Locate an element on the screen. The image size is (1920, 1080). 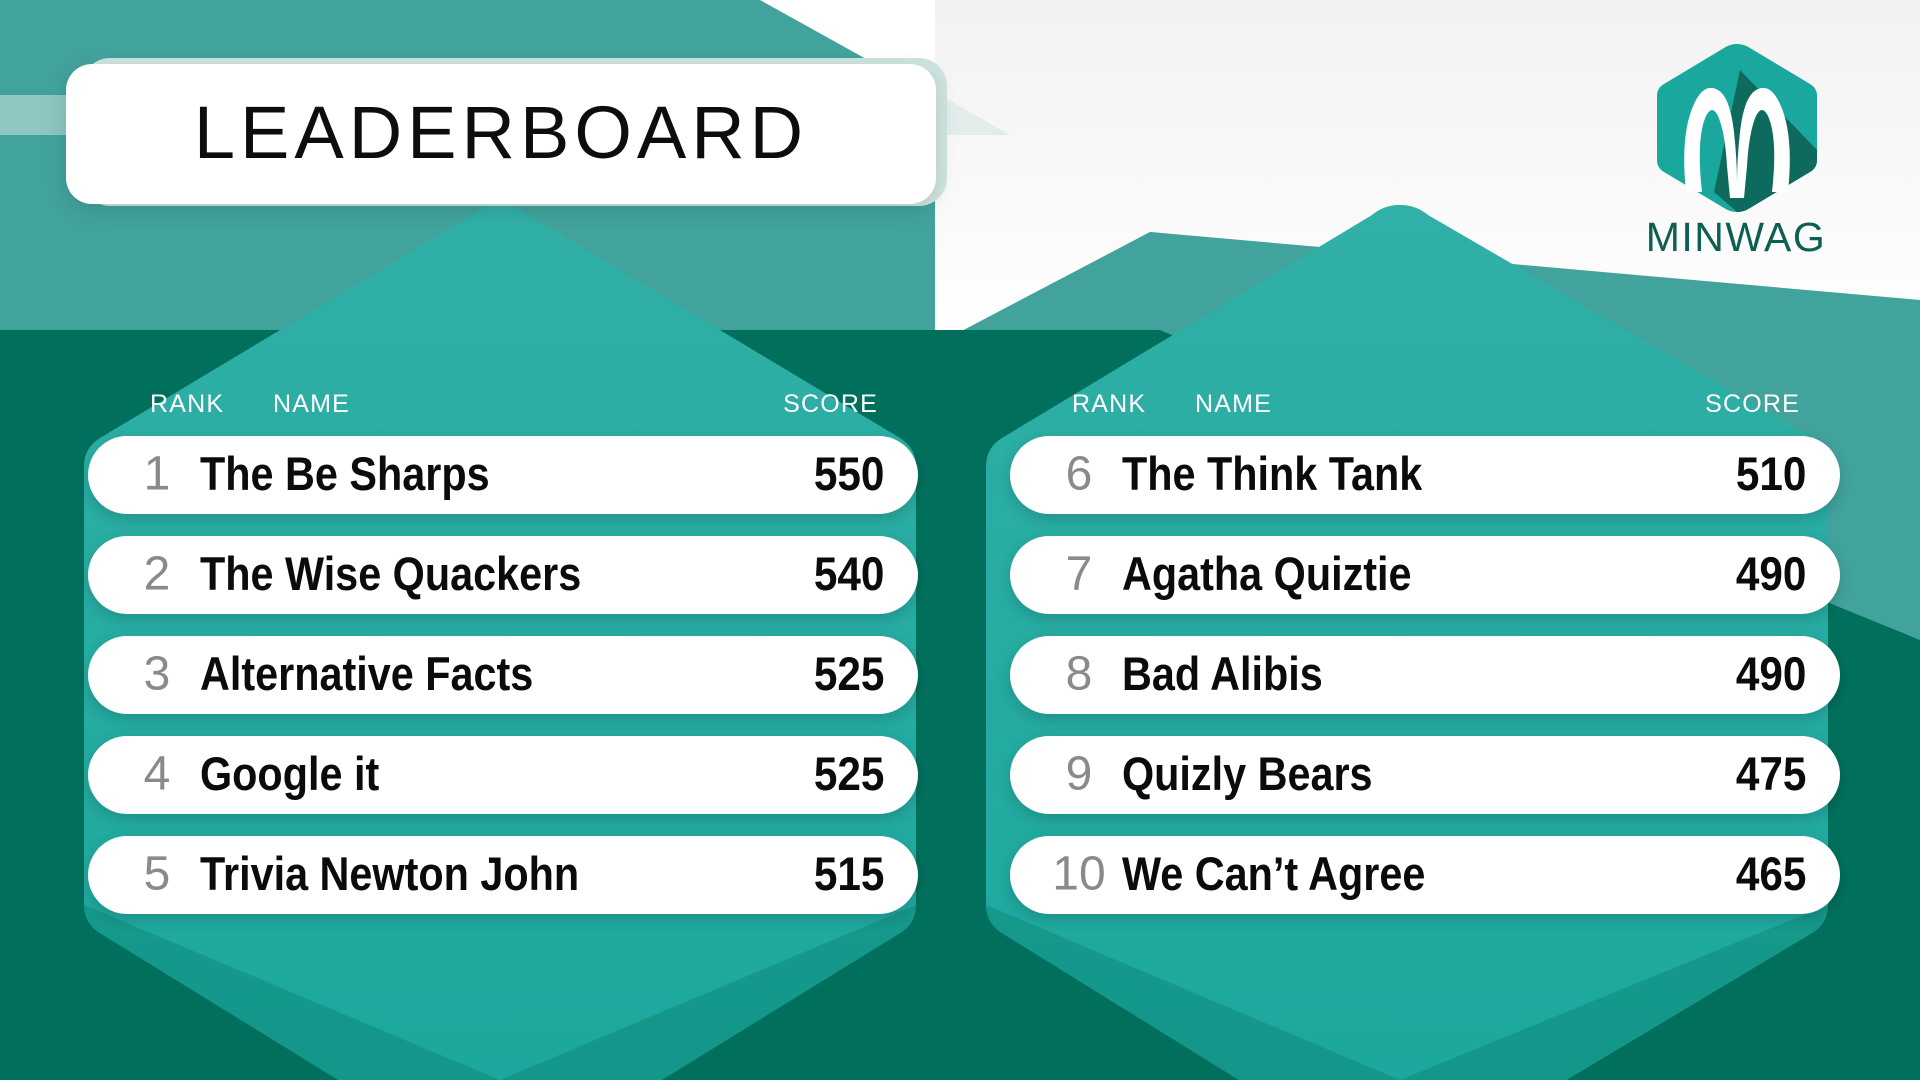
table-row: 4 Google it 525 is located at coordinates (503, 775).